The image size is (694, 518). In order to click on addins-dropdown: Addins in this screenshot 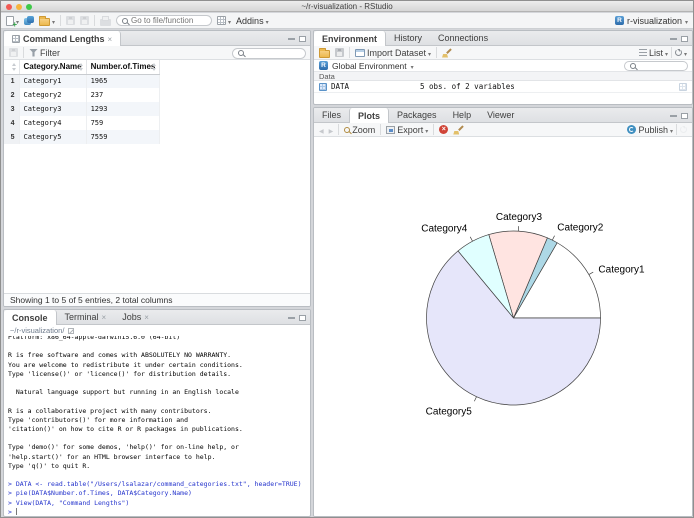, I will do `click(252, 21)`.